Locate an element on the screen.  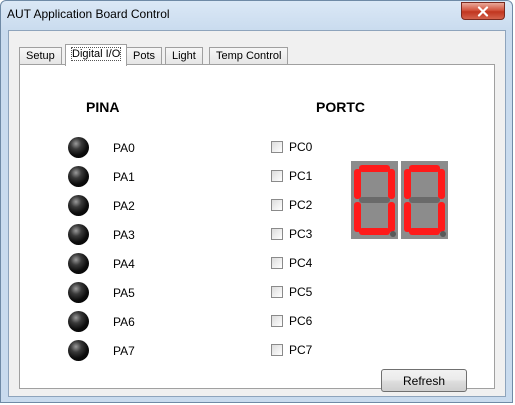
tab-label: Pots is located at coordinates (144, 56).